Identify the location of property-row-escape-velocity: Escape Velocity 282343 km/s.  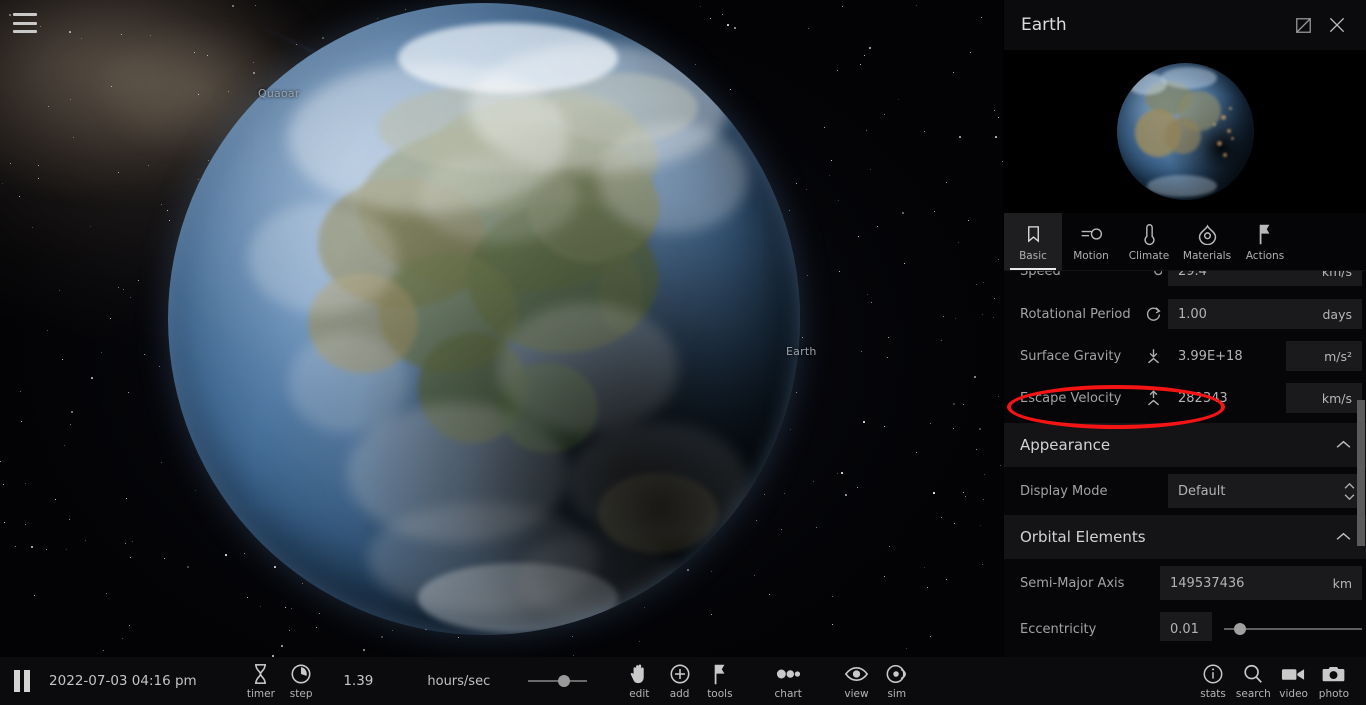
(1185, 398).